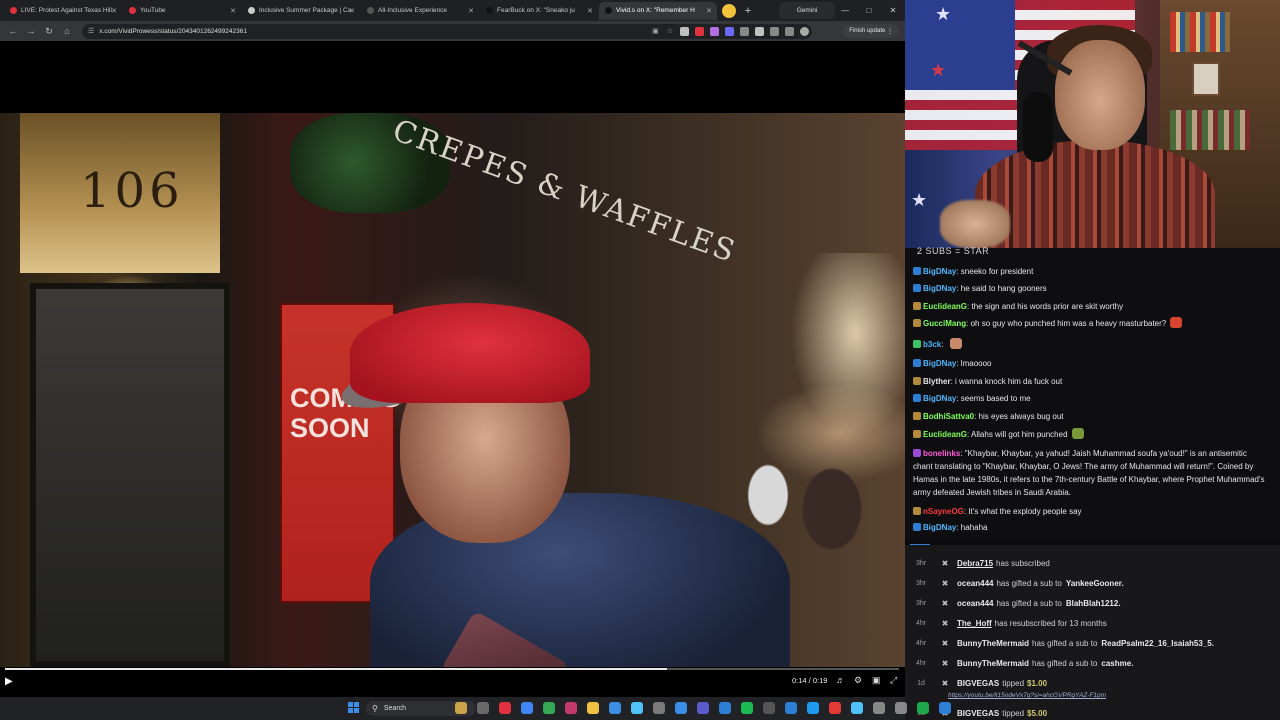 This screenshot has width=1280, height=720. I want to click on reload-icon: ↻, so click(49, 31).